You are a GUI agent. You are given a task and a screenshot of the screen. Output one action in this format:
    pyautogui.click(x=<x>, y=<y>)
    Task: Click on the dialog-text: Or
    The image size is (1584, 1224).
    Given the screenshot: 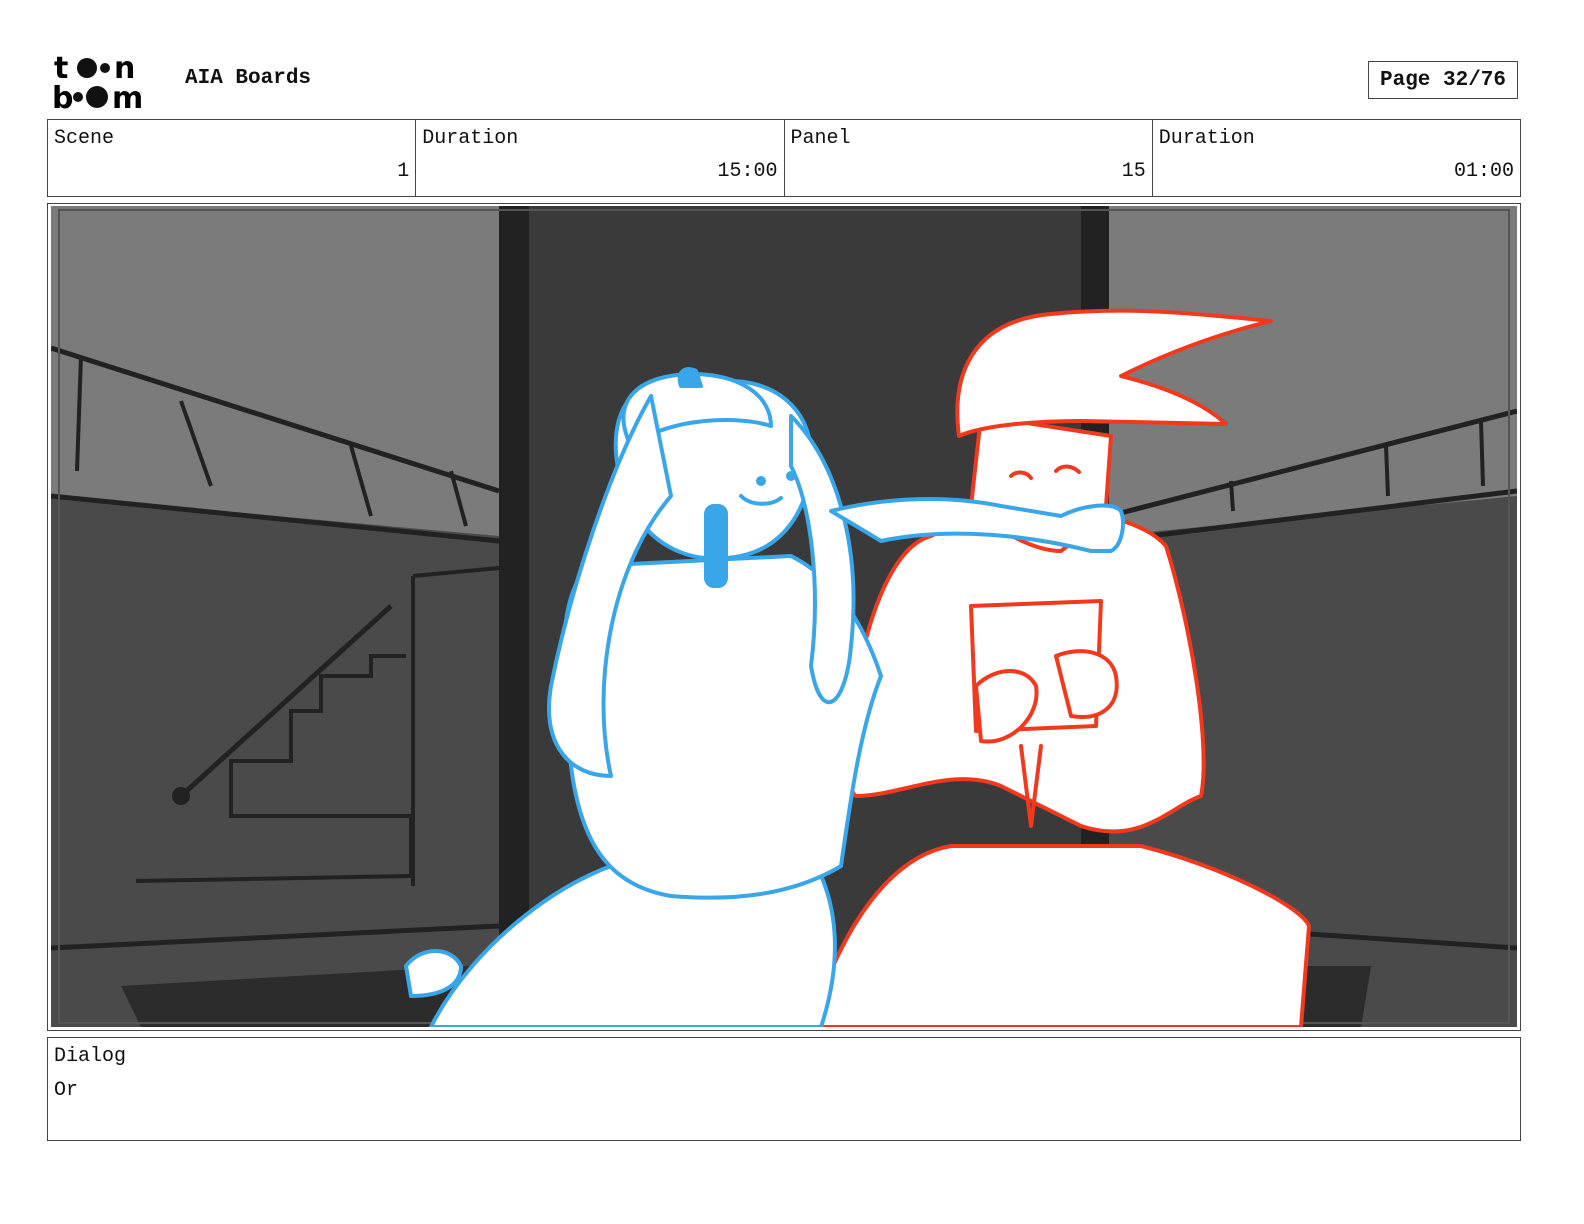 What is the action you would take?
    pyautogui.click(x=66, y=1090)
    